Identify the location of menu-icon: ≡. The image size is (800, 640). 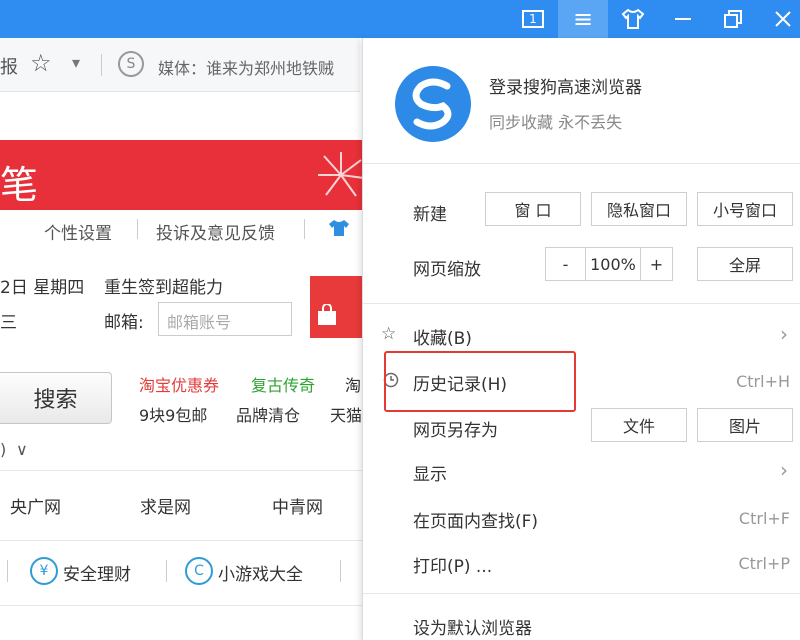
(583, 19).